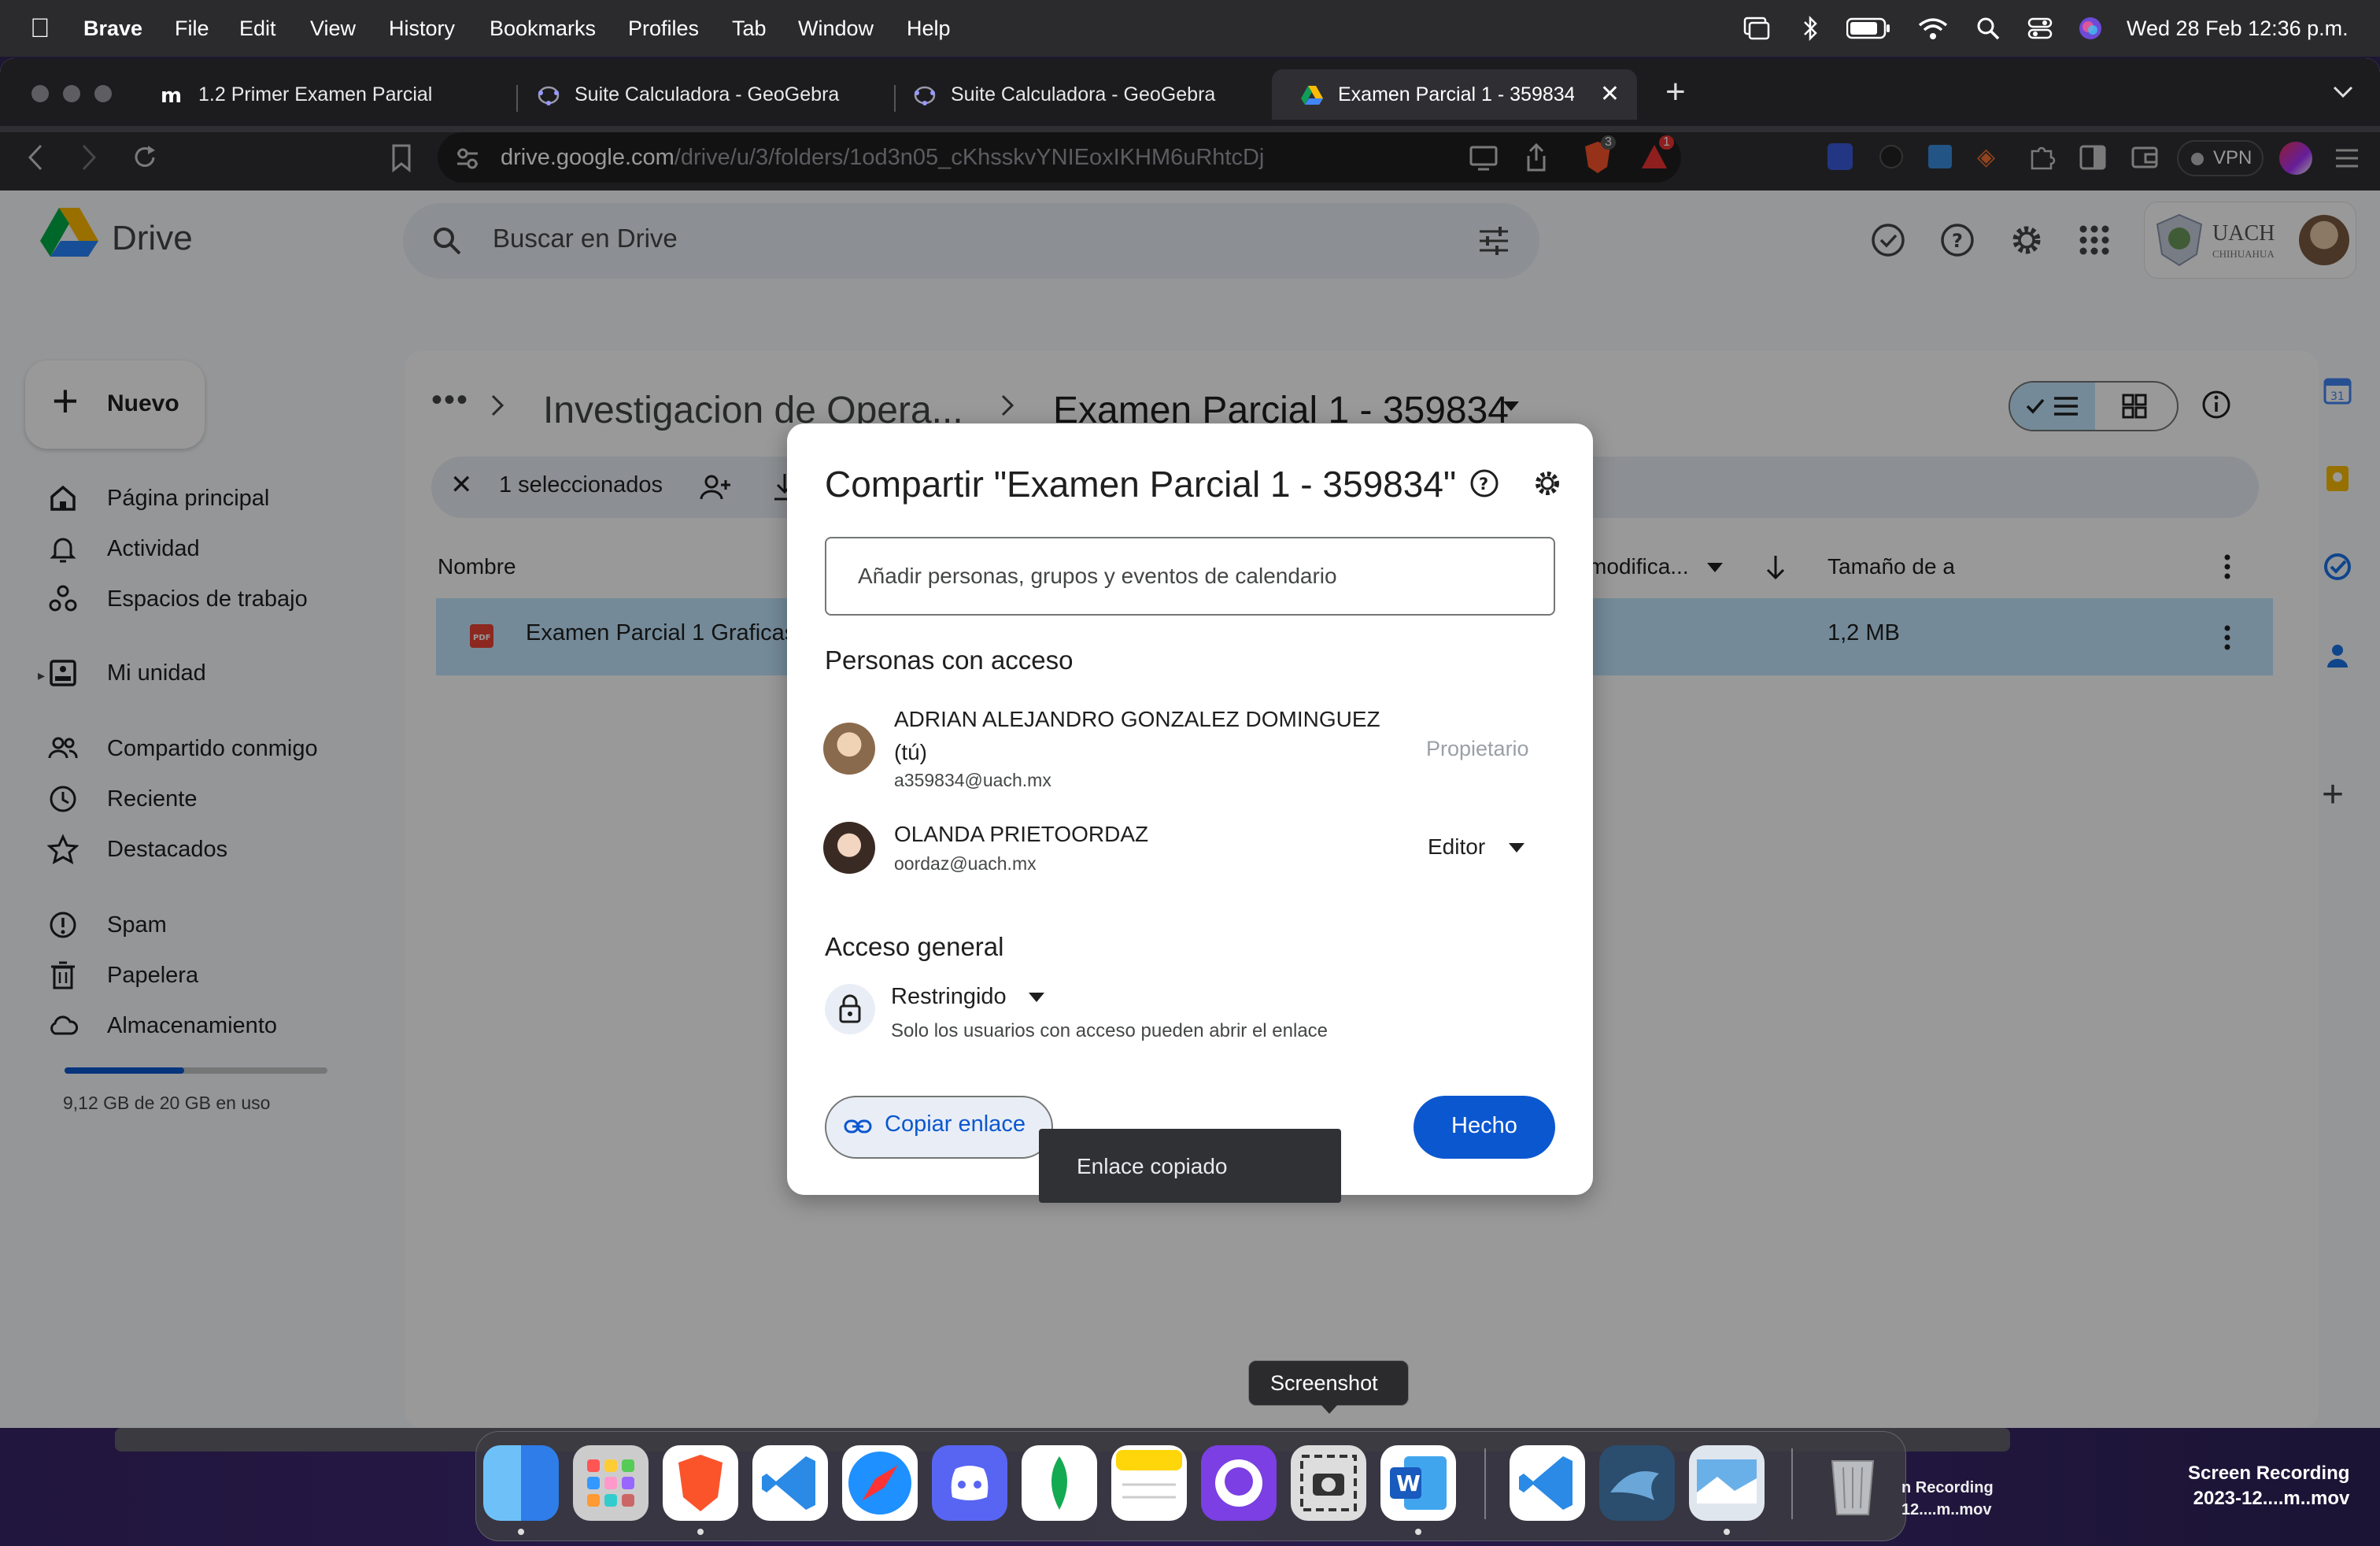  What do you see at coordinates (192, 28) in the screenshot?
I see `menu-file: File` at bounding box center [192, 28].